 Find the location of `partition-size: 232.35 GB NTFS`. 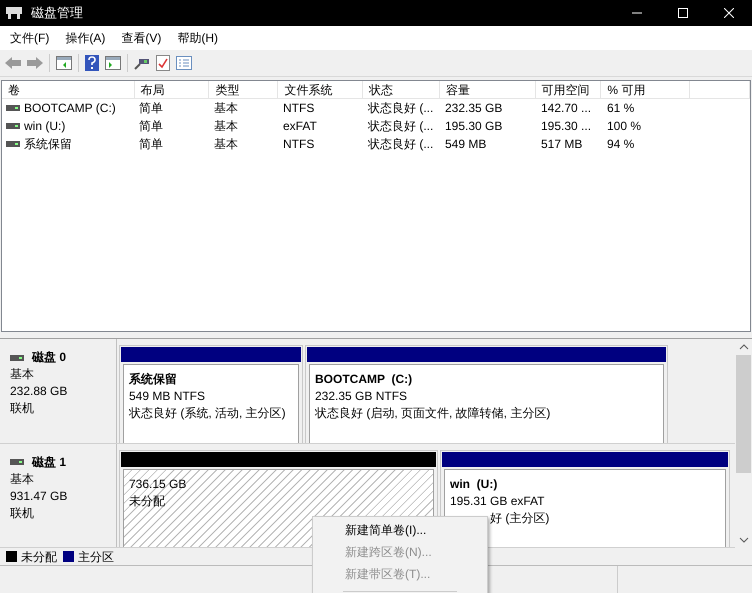

partition-size: 232.35 GB NTFS is located at coordinates (361, 396).